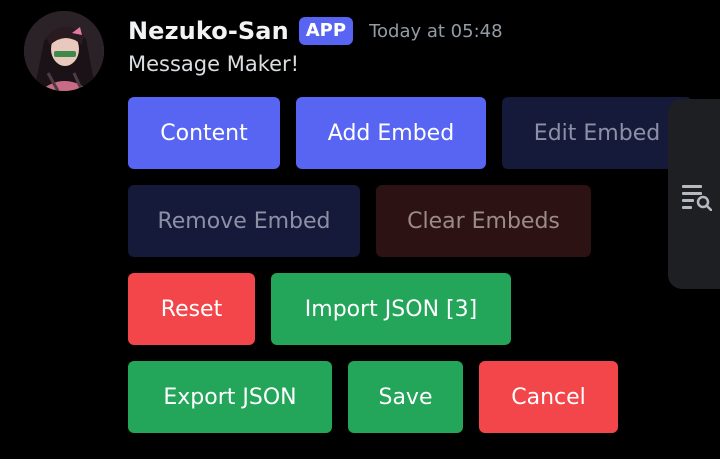 This screenshot has width=720, height=459. I want to click on message-content: Message Maker!, so click(214, 64).